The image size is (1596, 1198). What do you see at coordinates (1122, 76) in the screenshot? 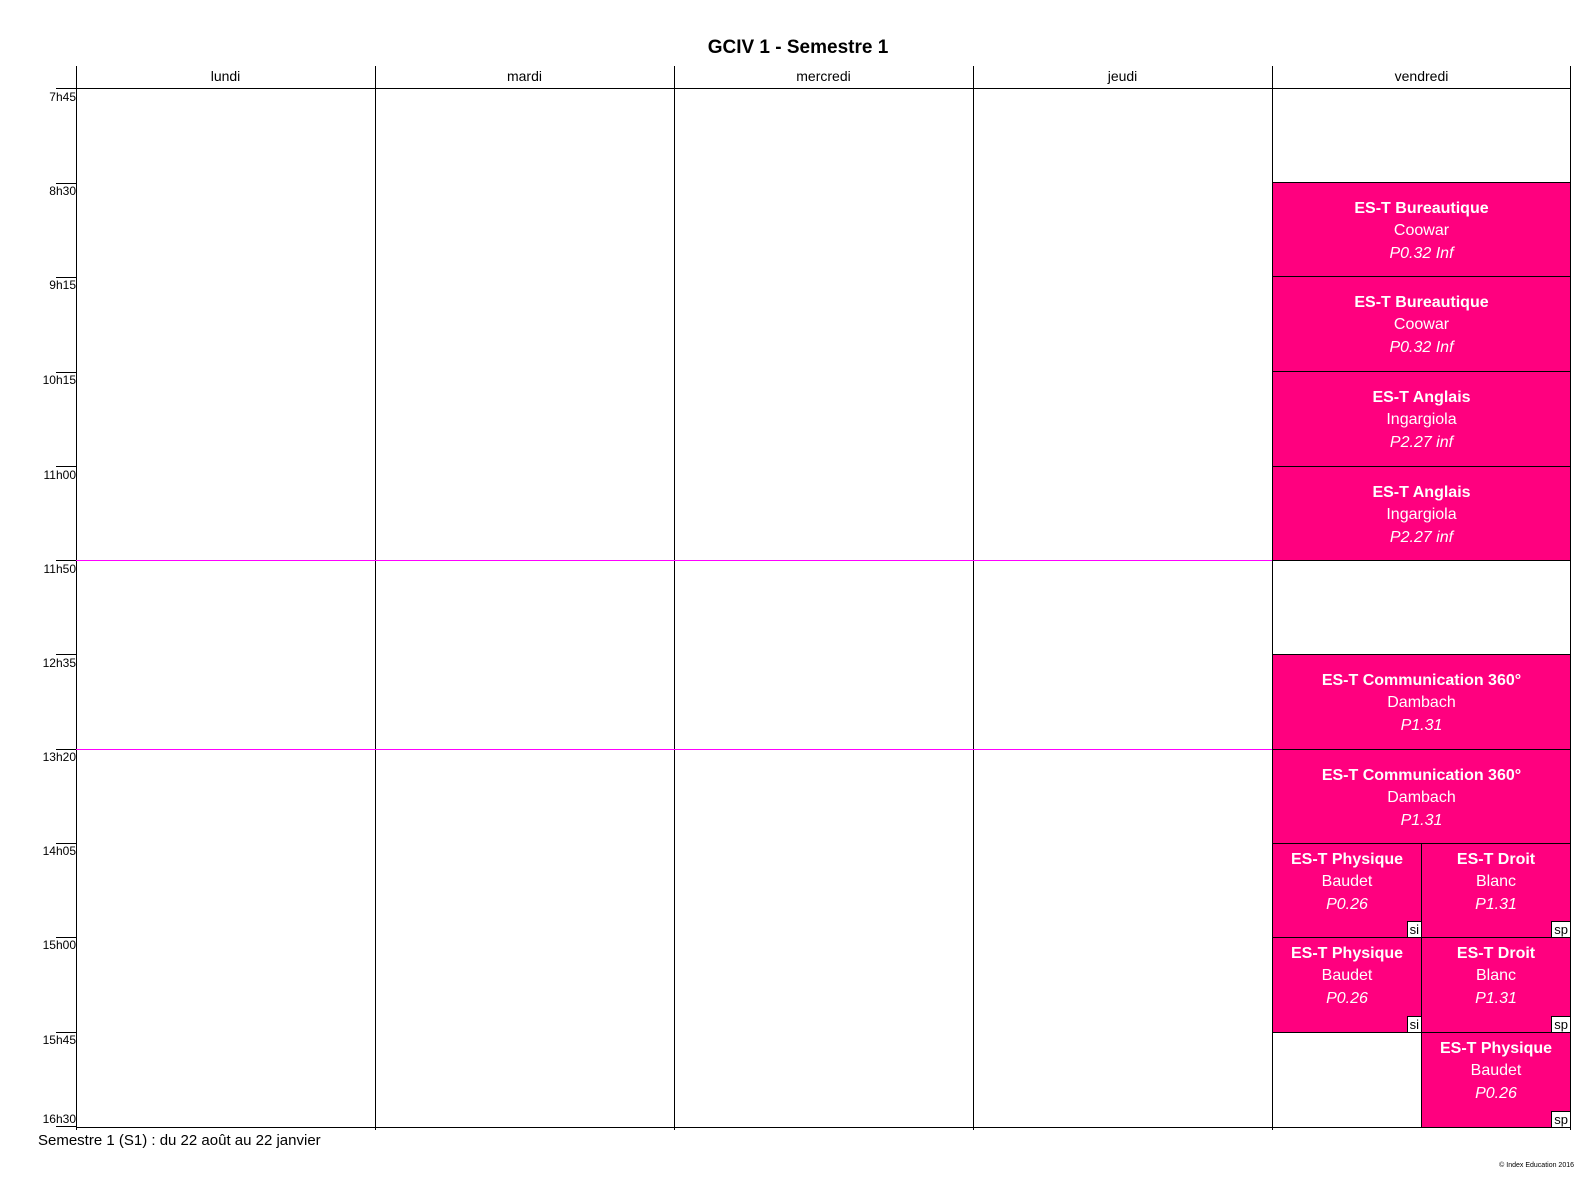
I see `day-header-jeudi: jeudi` at bounding box center [1122, 76].